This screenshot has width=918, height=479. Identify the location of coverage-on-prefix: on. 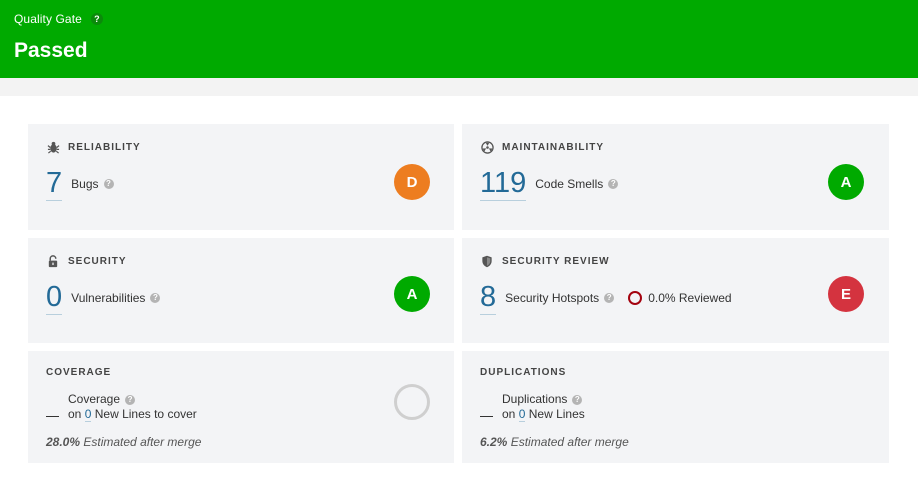
(75, 414).